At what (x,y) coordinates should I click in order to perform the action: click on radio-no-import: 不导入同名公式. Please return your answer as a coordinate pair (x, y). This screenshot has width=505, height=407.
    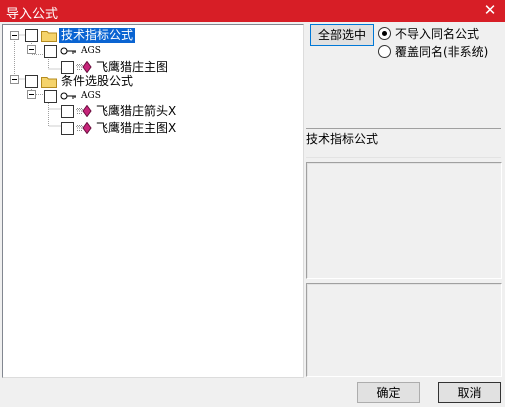
    Looking at the image, I should click on (428, 33).